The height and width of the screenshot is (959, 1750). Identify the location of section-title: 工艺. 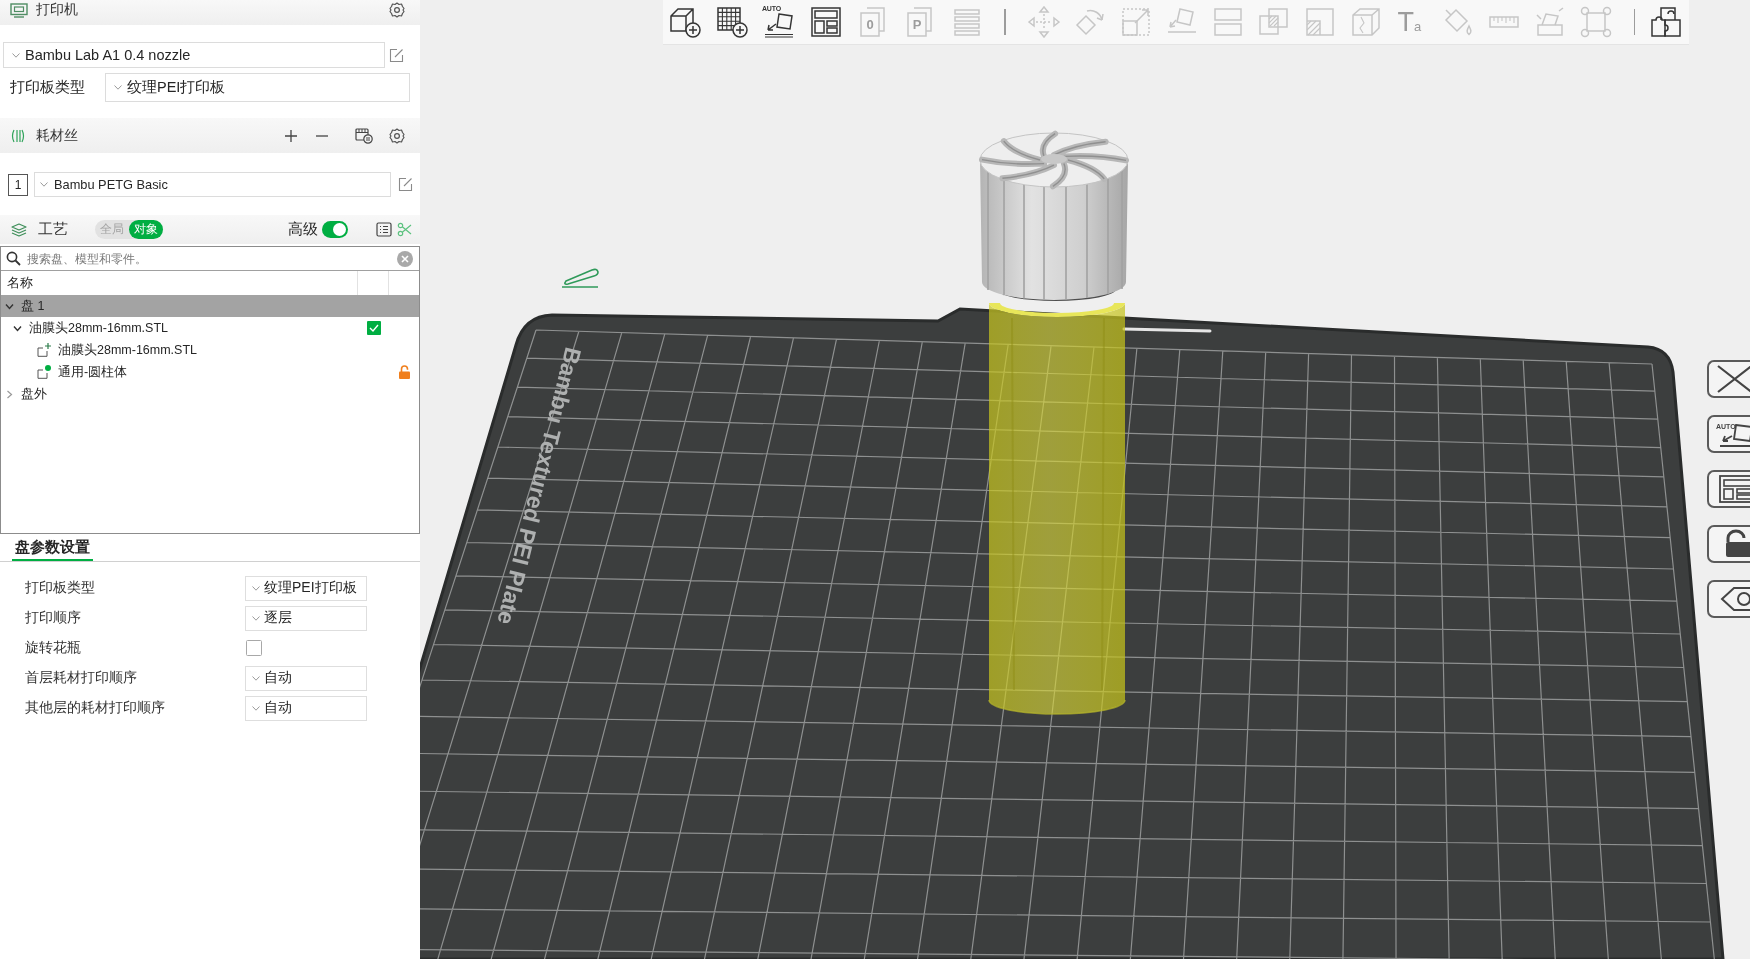
(53, 229).